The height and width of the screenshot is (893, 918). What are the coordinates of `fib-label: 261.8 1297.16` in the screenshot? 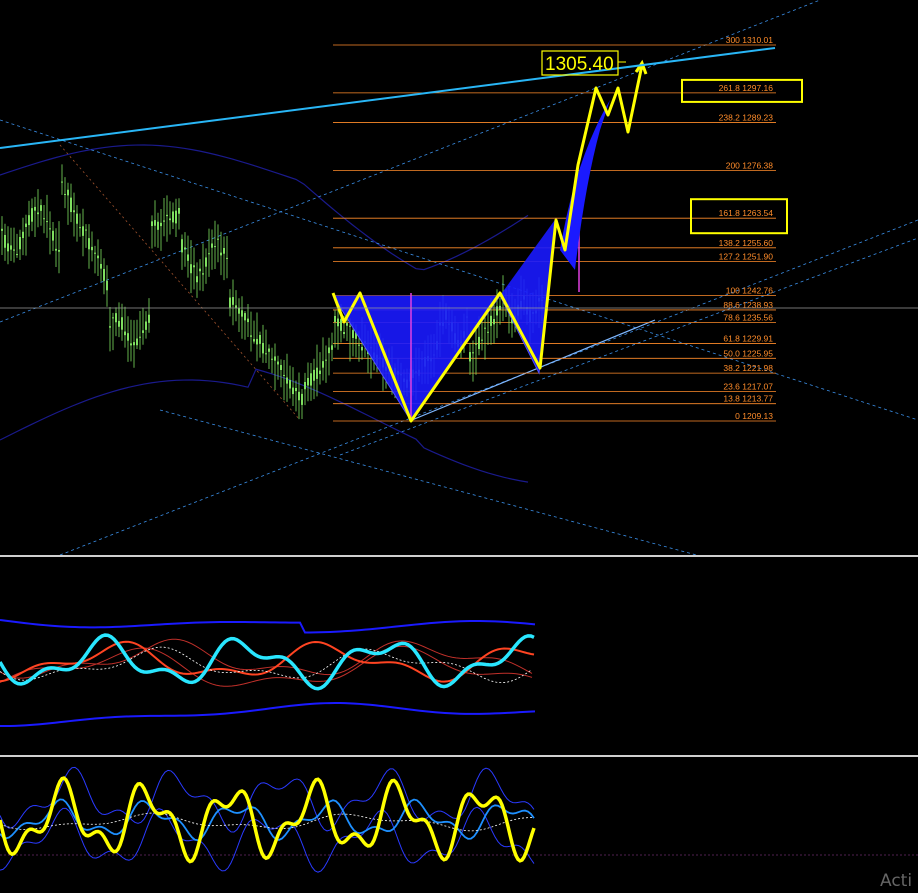 It's located at (746, 88).